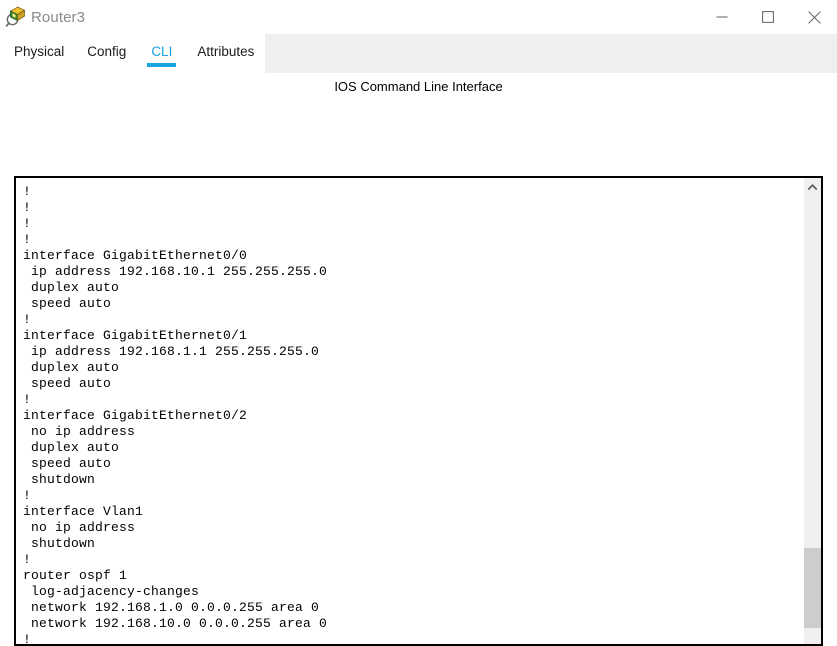 Image resolution: width=837 pixels, height=646 pixels. I want to click on title-bar: Router3, so click(418, 17).